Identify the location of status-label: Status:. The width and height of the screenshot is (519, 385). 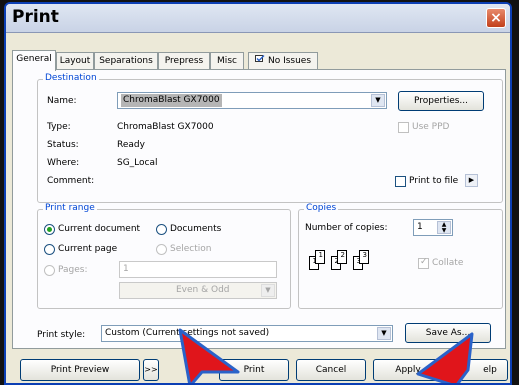
(63, 145).